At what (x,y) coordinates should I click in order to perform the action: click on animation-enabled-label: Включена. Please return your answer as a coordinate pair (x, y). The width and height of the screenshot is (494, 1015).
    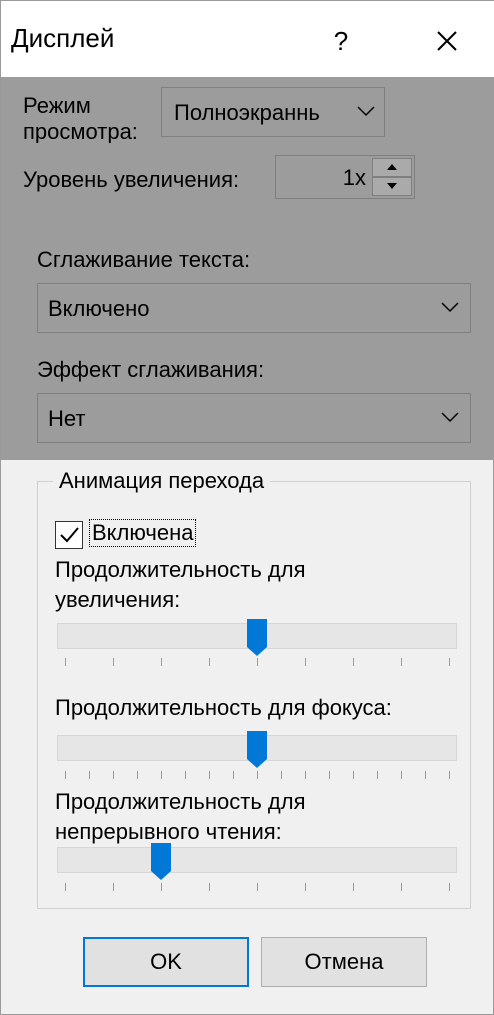
    Looking at the image, I should click on (143, 533).